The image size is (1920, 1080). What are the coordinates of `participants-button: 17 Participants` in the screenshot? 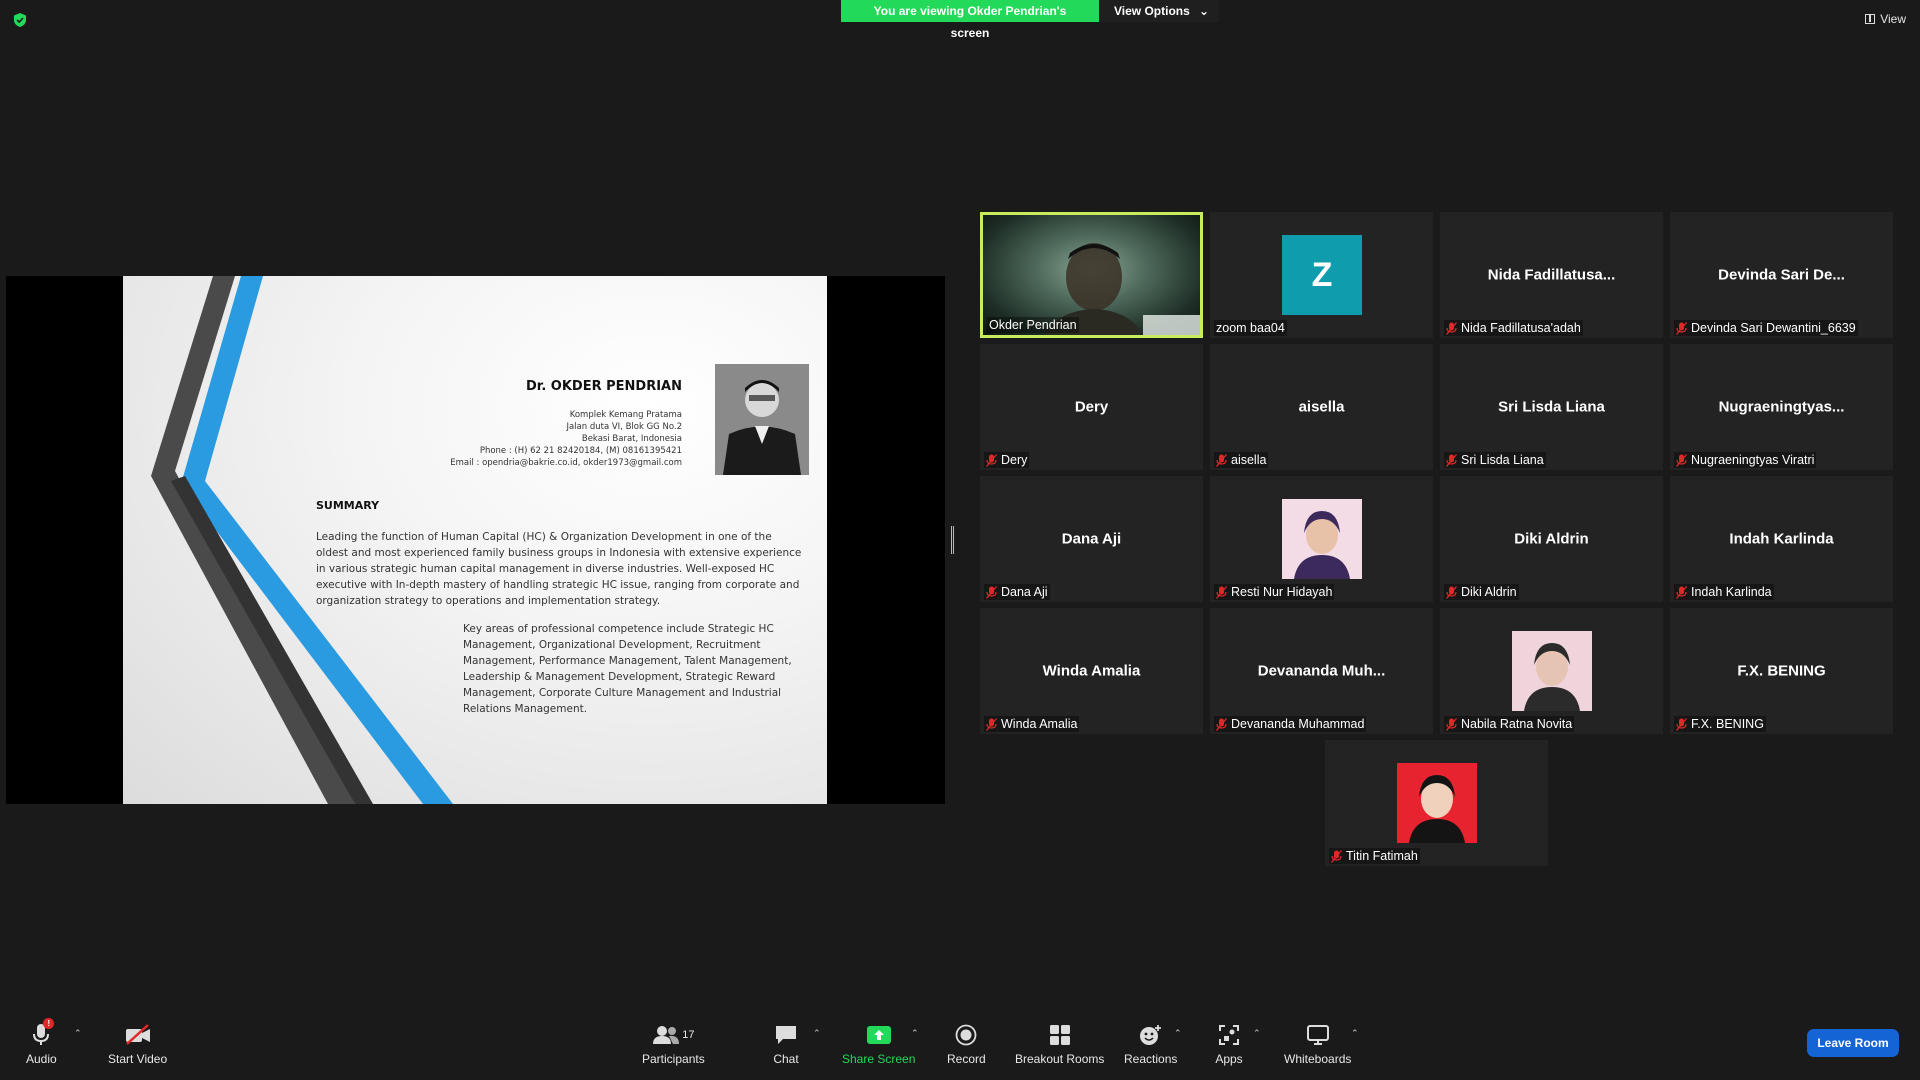 It's located at (673, 1043).